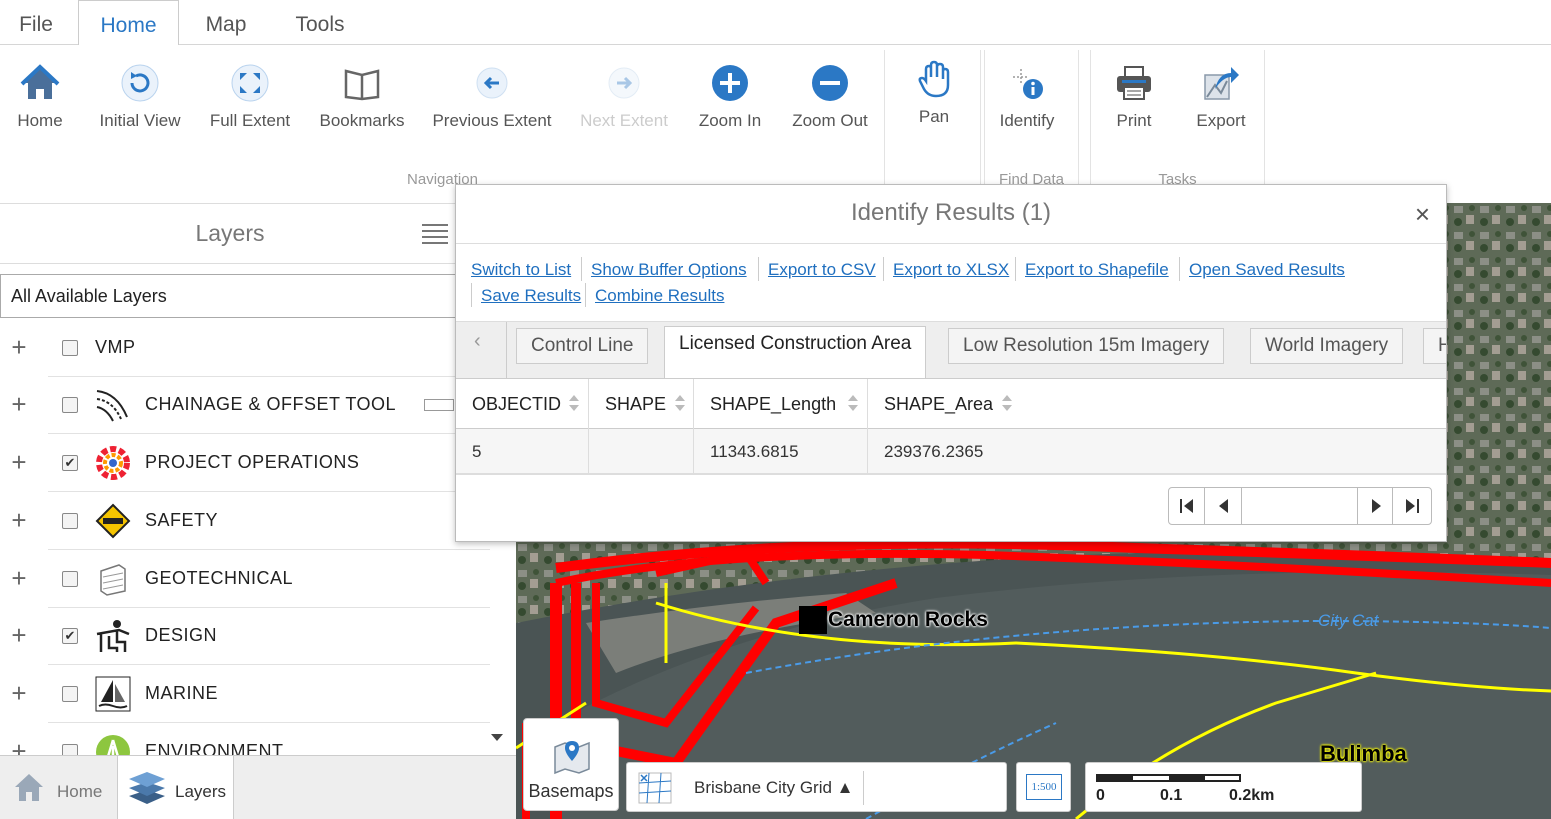  What do you see at coordinates (1134, 83) in the screenshot?
I see `printer-icon` at bounding box center [1134, 83].